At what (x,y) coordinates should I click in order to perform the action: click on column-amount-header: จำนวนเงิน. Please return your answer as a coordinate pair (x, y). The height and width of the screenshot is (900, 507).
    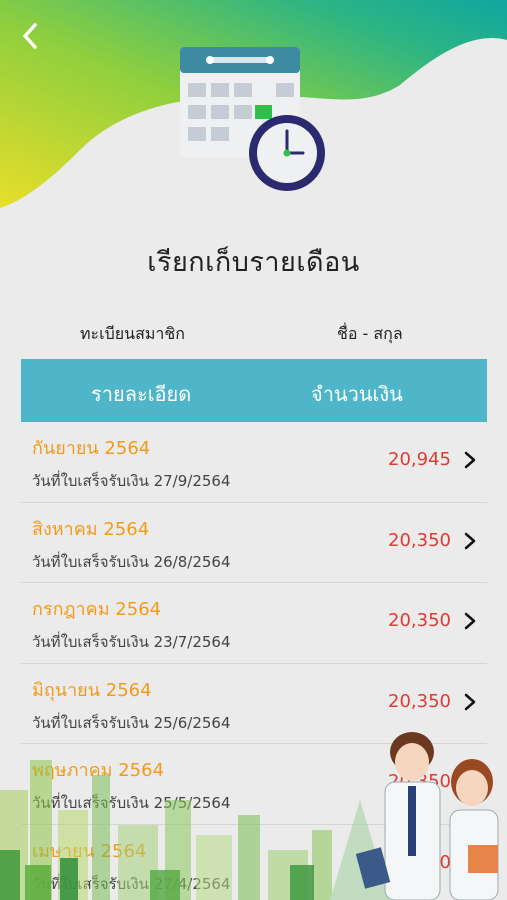
    Looking at the image, I should click on (357, 394).